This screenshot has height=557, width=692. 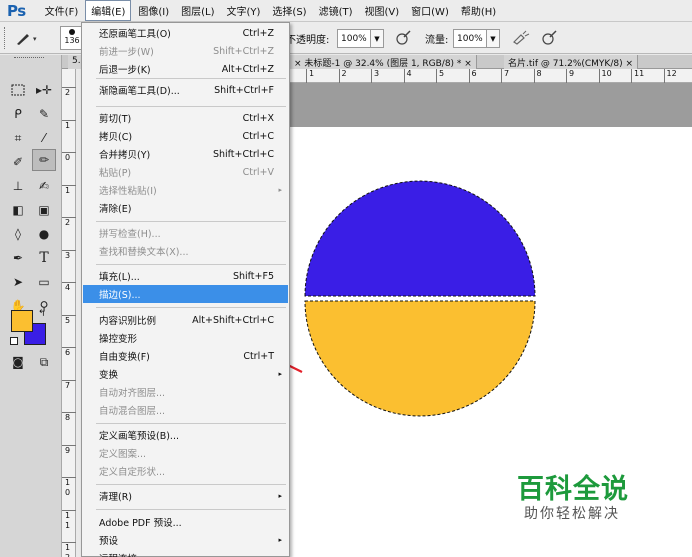 I want to click on quick-selection-tool-icon: ✎, so click(x=44, y=114).